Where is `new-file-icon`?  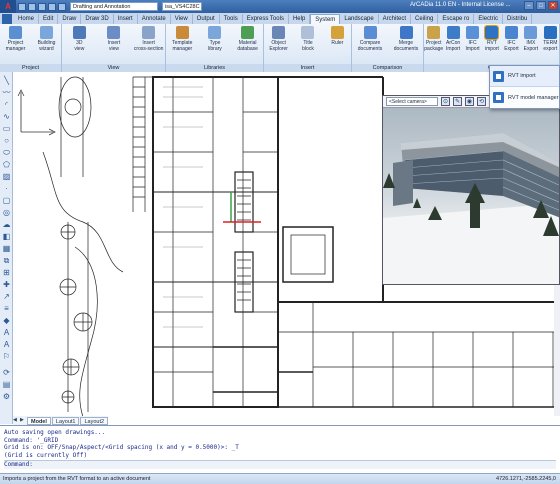 new-file-icon is located at coordinates (22, 6).